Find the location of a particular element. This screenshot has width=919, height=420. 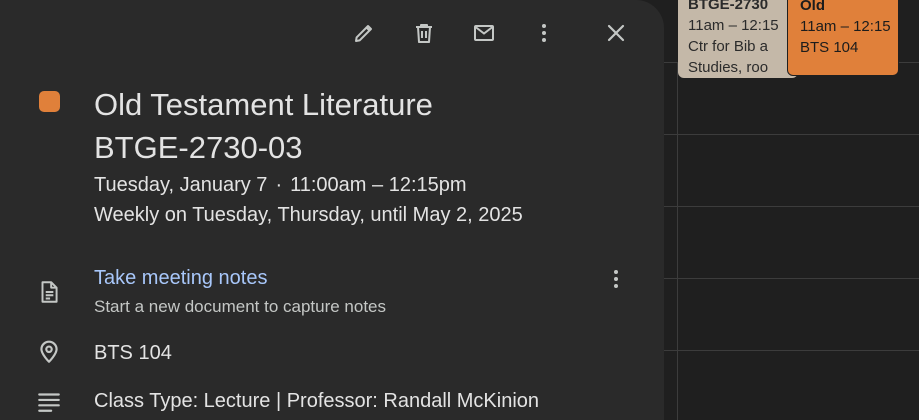

grid-day-divider is located at coordinates (677, 241).